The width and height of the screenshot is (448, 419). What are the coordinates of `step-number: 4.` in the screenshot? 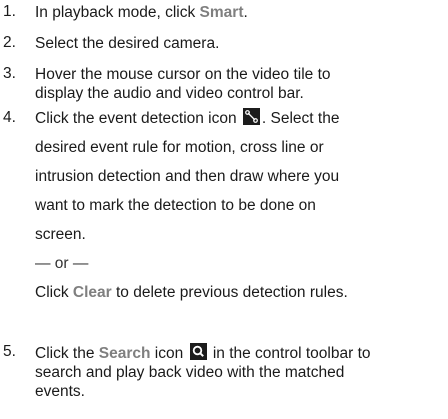 It's located at (9, 117).